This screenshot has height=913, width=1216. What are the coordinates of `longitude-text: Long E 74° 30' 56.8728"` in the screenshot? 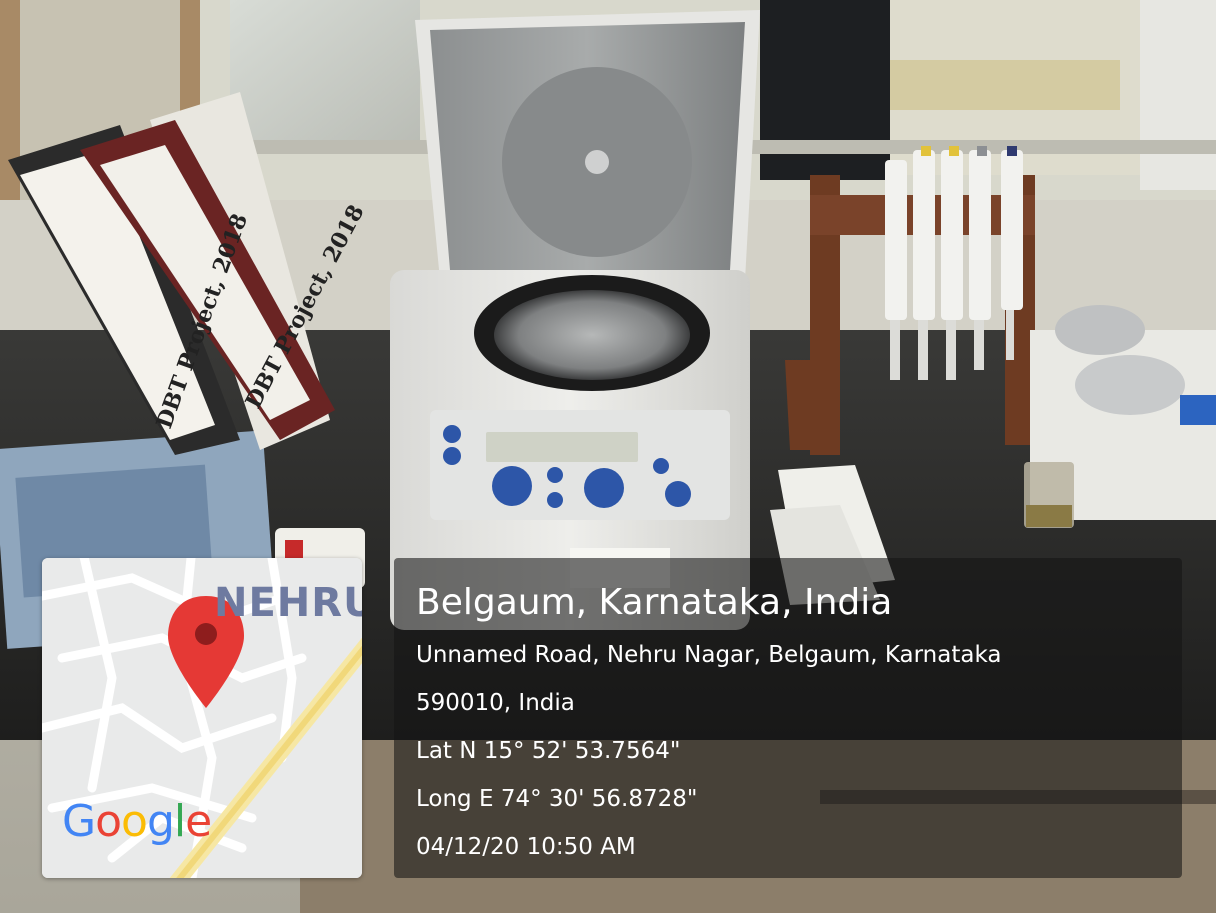 It's located at (557, 799).